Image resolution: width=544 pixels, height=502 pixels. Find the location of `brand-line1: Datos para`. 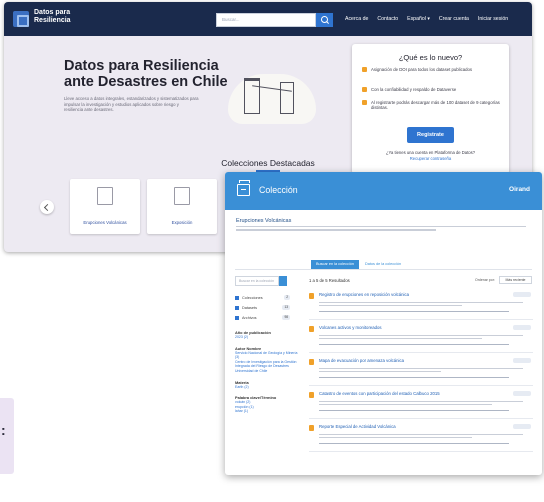

brand-line1: Datos para is located at coordinates (52, 12).